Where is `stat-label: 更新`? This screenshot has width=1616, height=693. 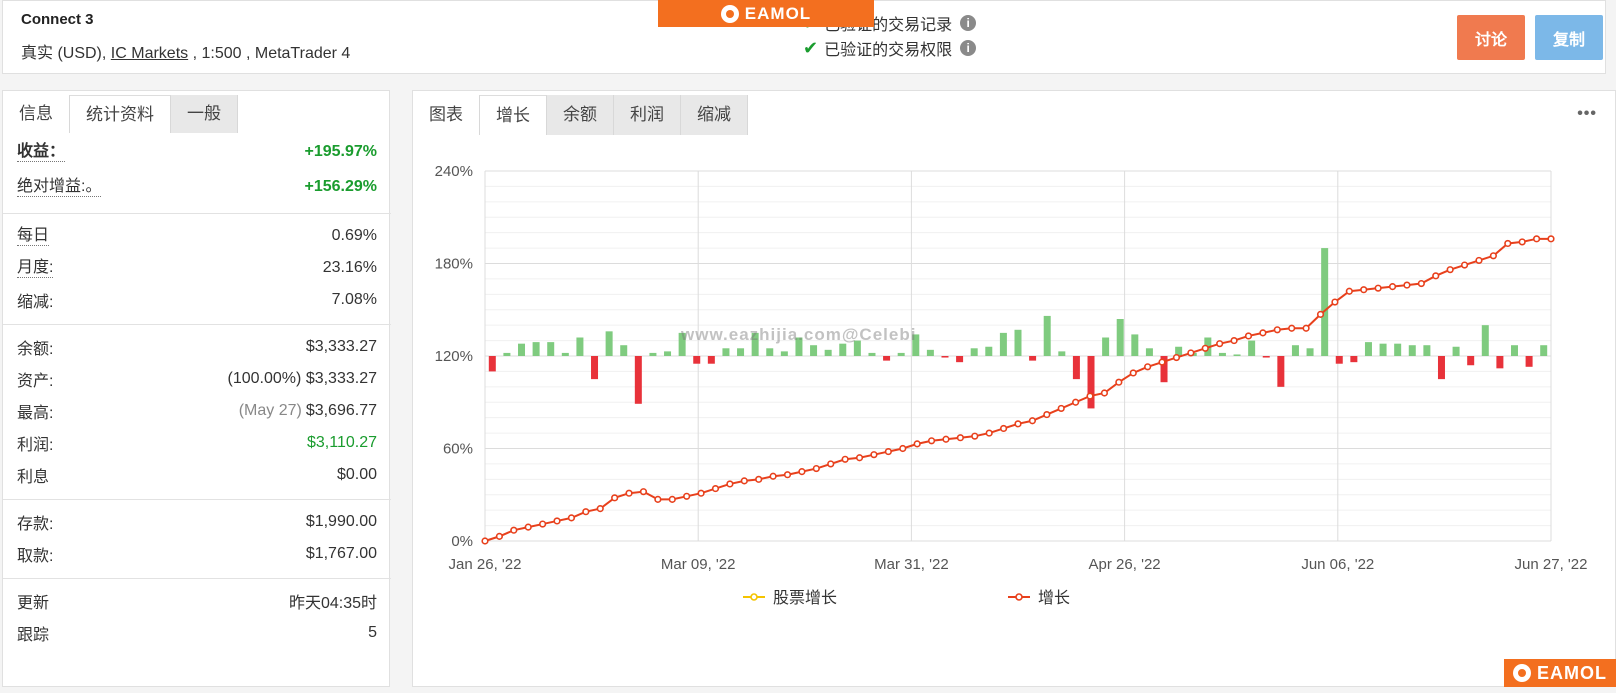
stat-label: 更新 is located at coordinates (33, 603).